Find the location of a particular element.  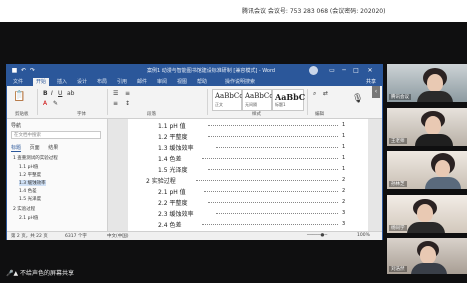

nav-heading-item: 1.4 色差 is located at coordinates (28, 191).